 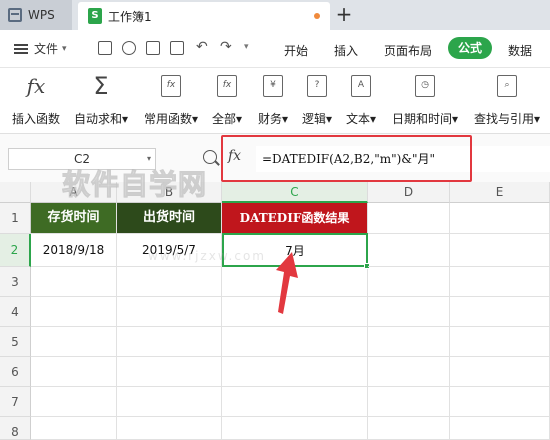 I want to click on column-header-d: D, so click(x=409, y=192).